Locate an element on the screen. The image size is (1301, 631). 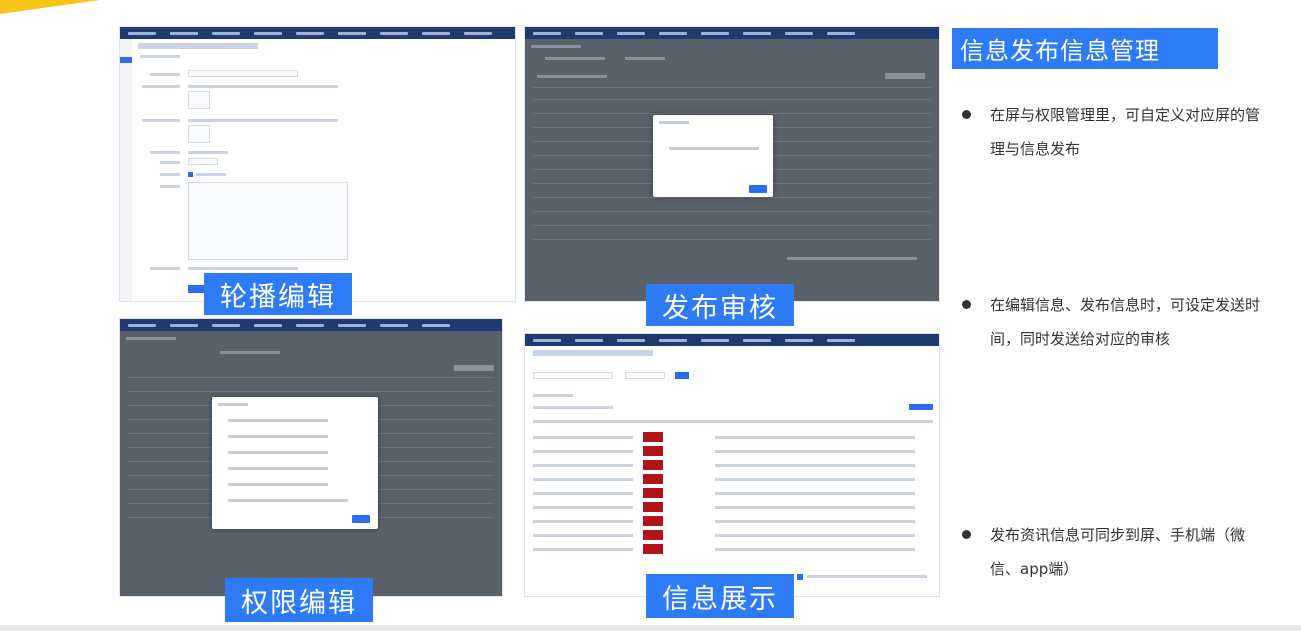
bullet-2: 在编辑信息、发布信息时，可设定发送时间，同时发送给对应的审核 is located at coordinates (1117, 322).